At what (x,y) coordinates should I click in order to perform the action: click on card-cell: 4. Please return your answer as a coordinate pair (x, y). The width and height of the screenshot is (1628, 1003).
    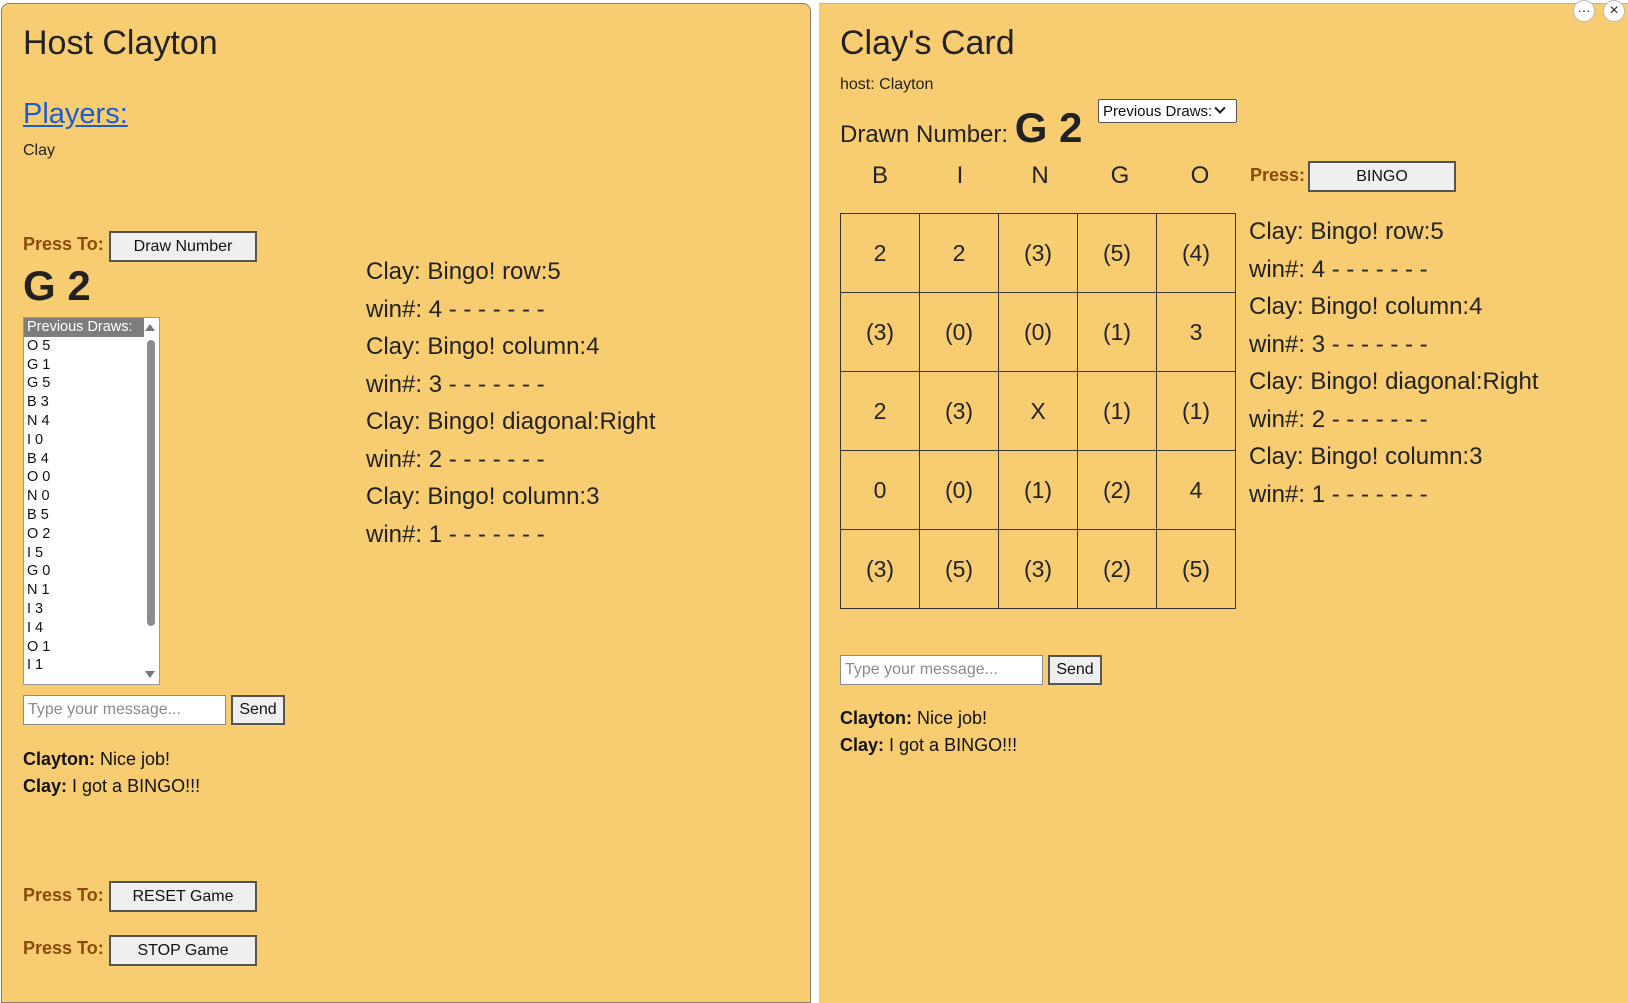
    Looking at the image, I should click on (1196, 490).